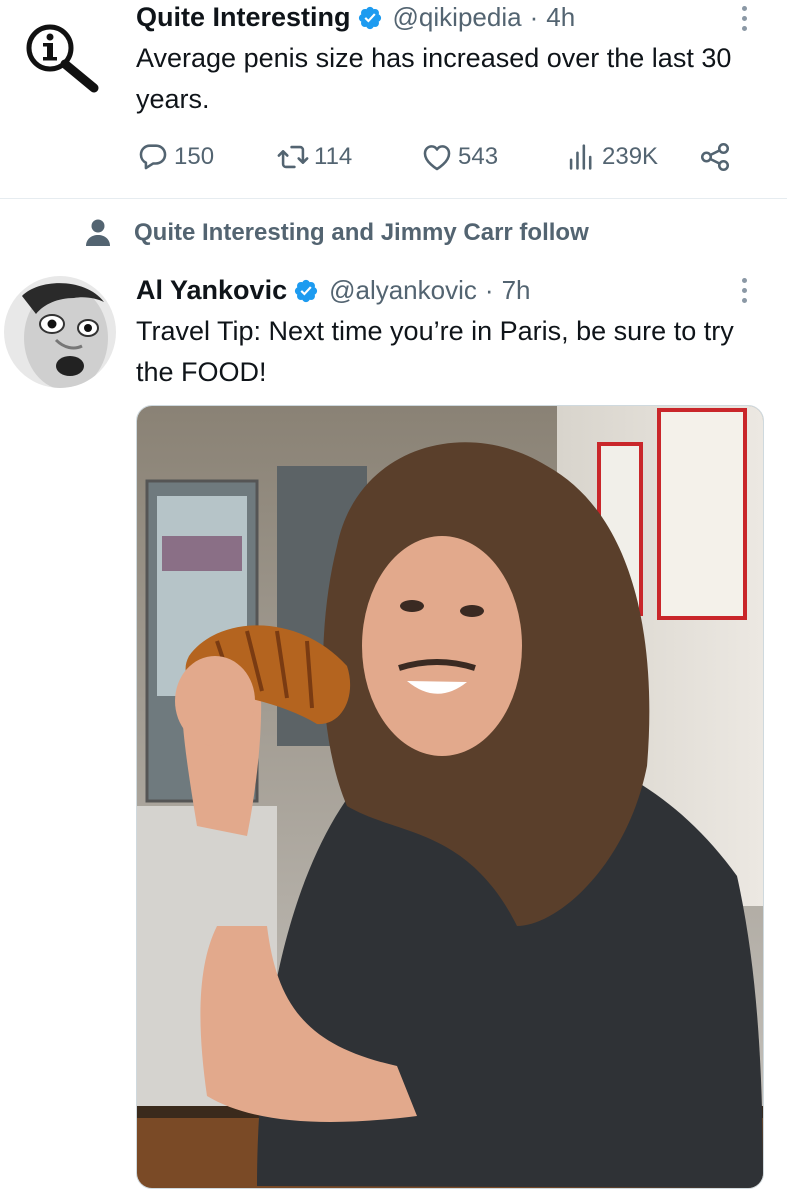 This screenshot has height=1200, width=787. I want to click on tweet-actions: 150 114 543 239K, so click(441, 158).